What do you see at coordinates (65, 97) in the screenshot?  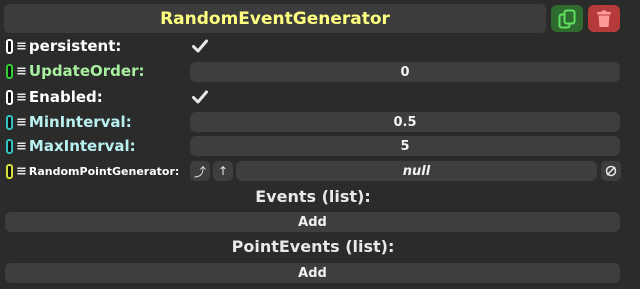 I see `field-label-enabled: Enabled:` at bounding box center [65, 97].